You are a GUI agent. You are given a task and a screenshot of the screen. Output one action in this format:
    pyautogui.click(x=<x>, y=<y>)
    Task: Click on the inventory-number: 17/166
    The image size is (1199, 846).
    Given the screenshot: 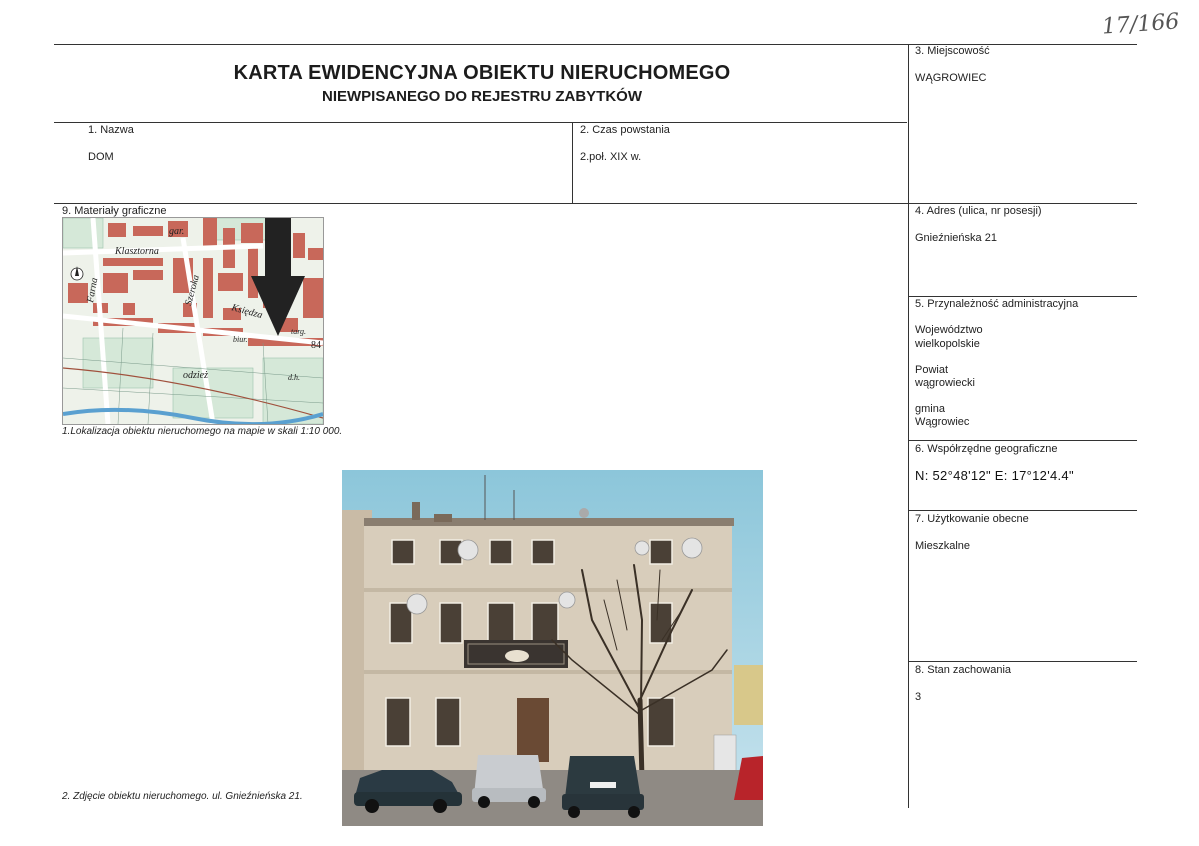 What is the action you would take?
    pyautogui.click(x=1141, y=24)
    